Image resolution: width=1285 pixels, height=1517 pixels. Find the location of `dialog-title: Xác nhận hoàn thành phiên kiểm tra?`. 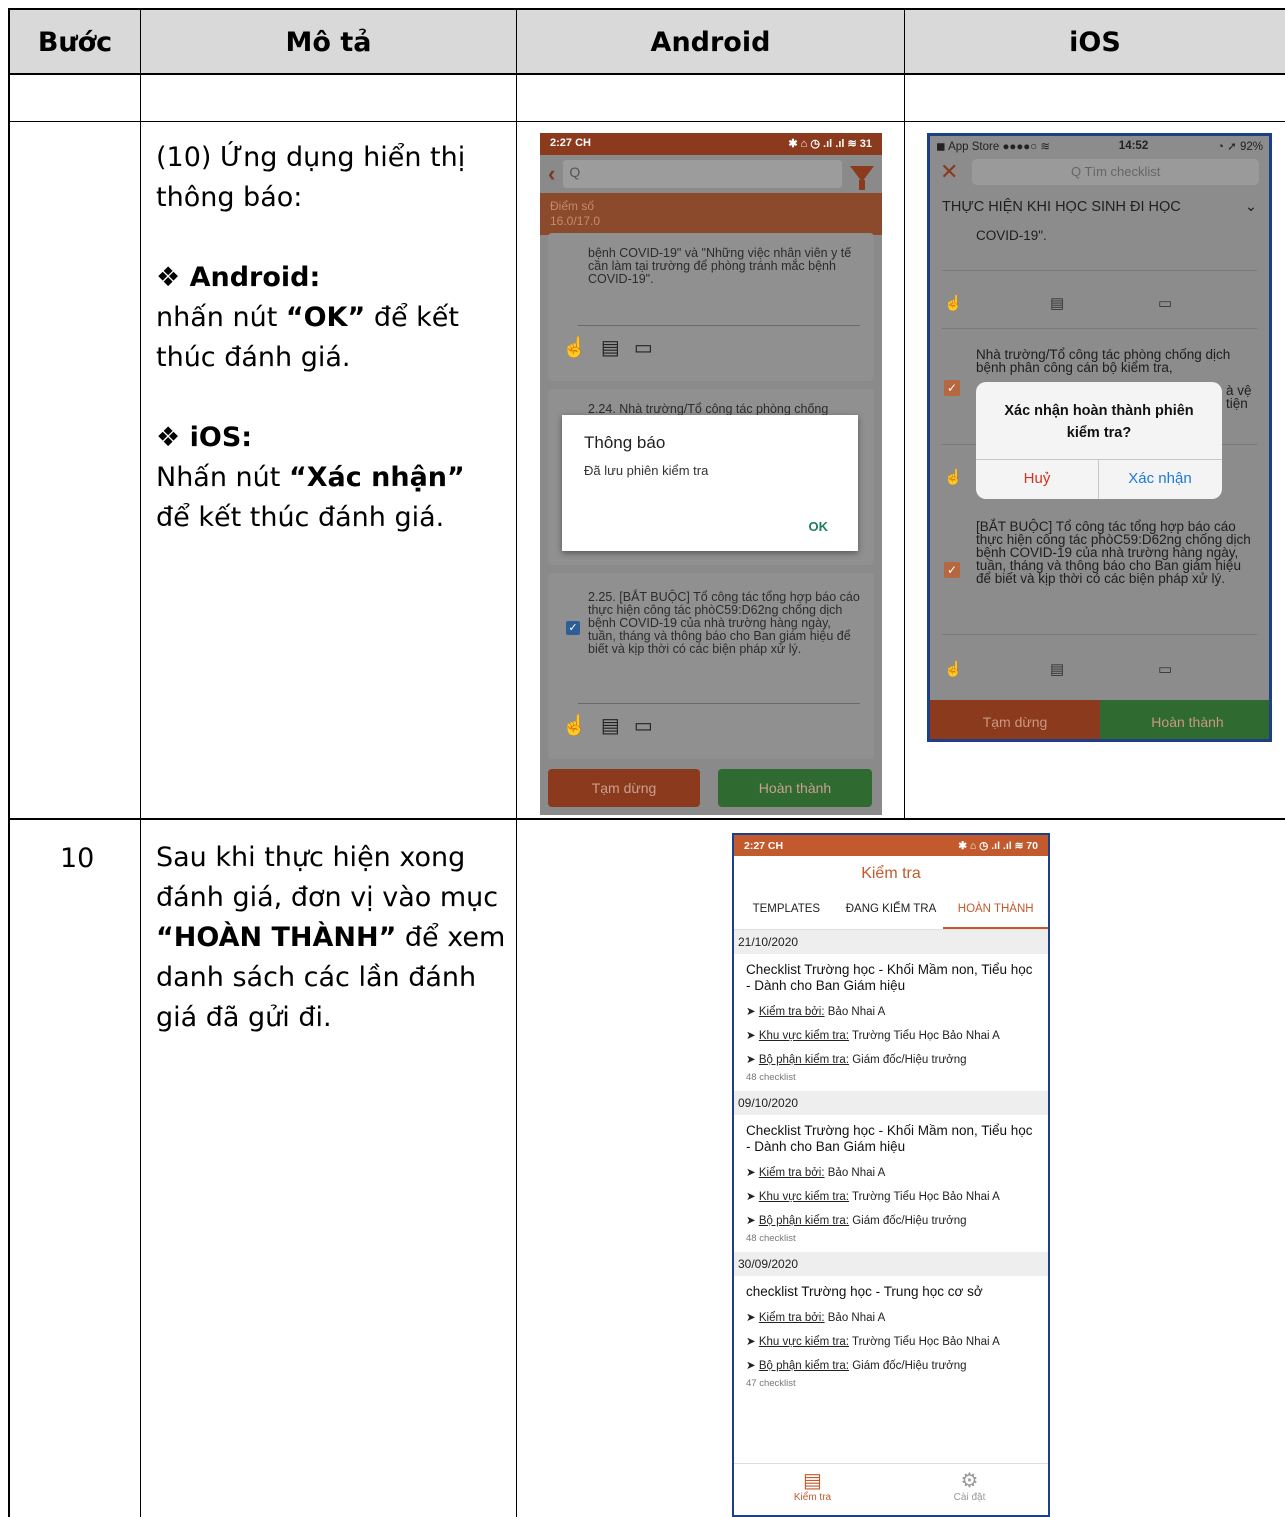

dialog-title: Xác nhận hoàn thành phiên kiểm tra? is located at coordinates (1099, 422).